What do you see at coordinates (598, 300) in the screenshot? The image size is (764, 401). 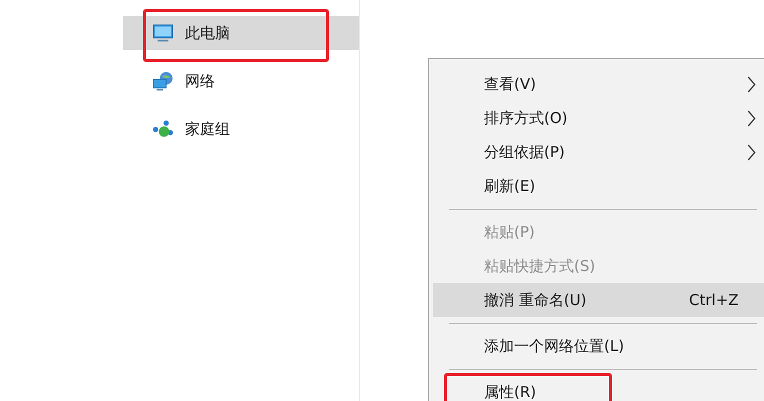 I see `menu-item: 撤消 重命名(U) Ctrl+Z` at bounding box center [598, 300].